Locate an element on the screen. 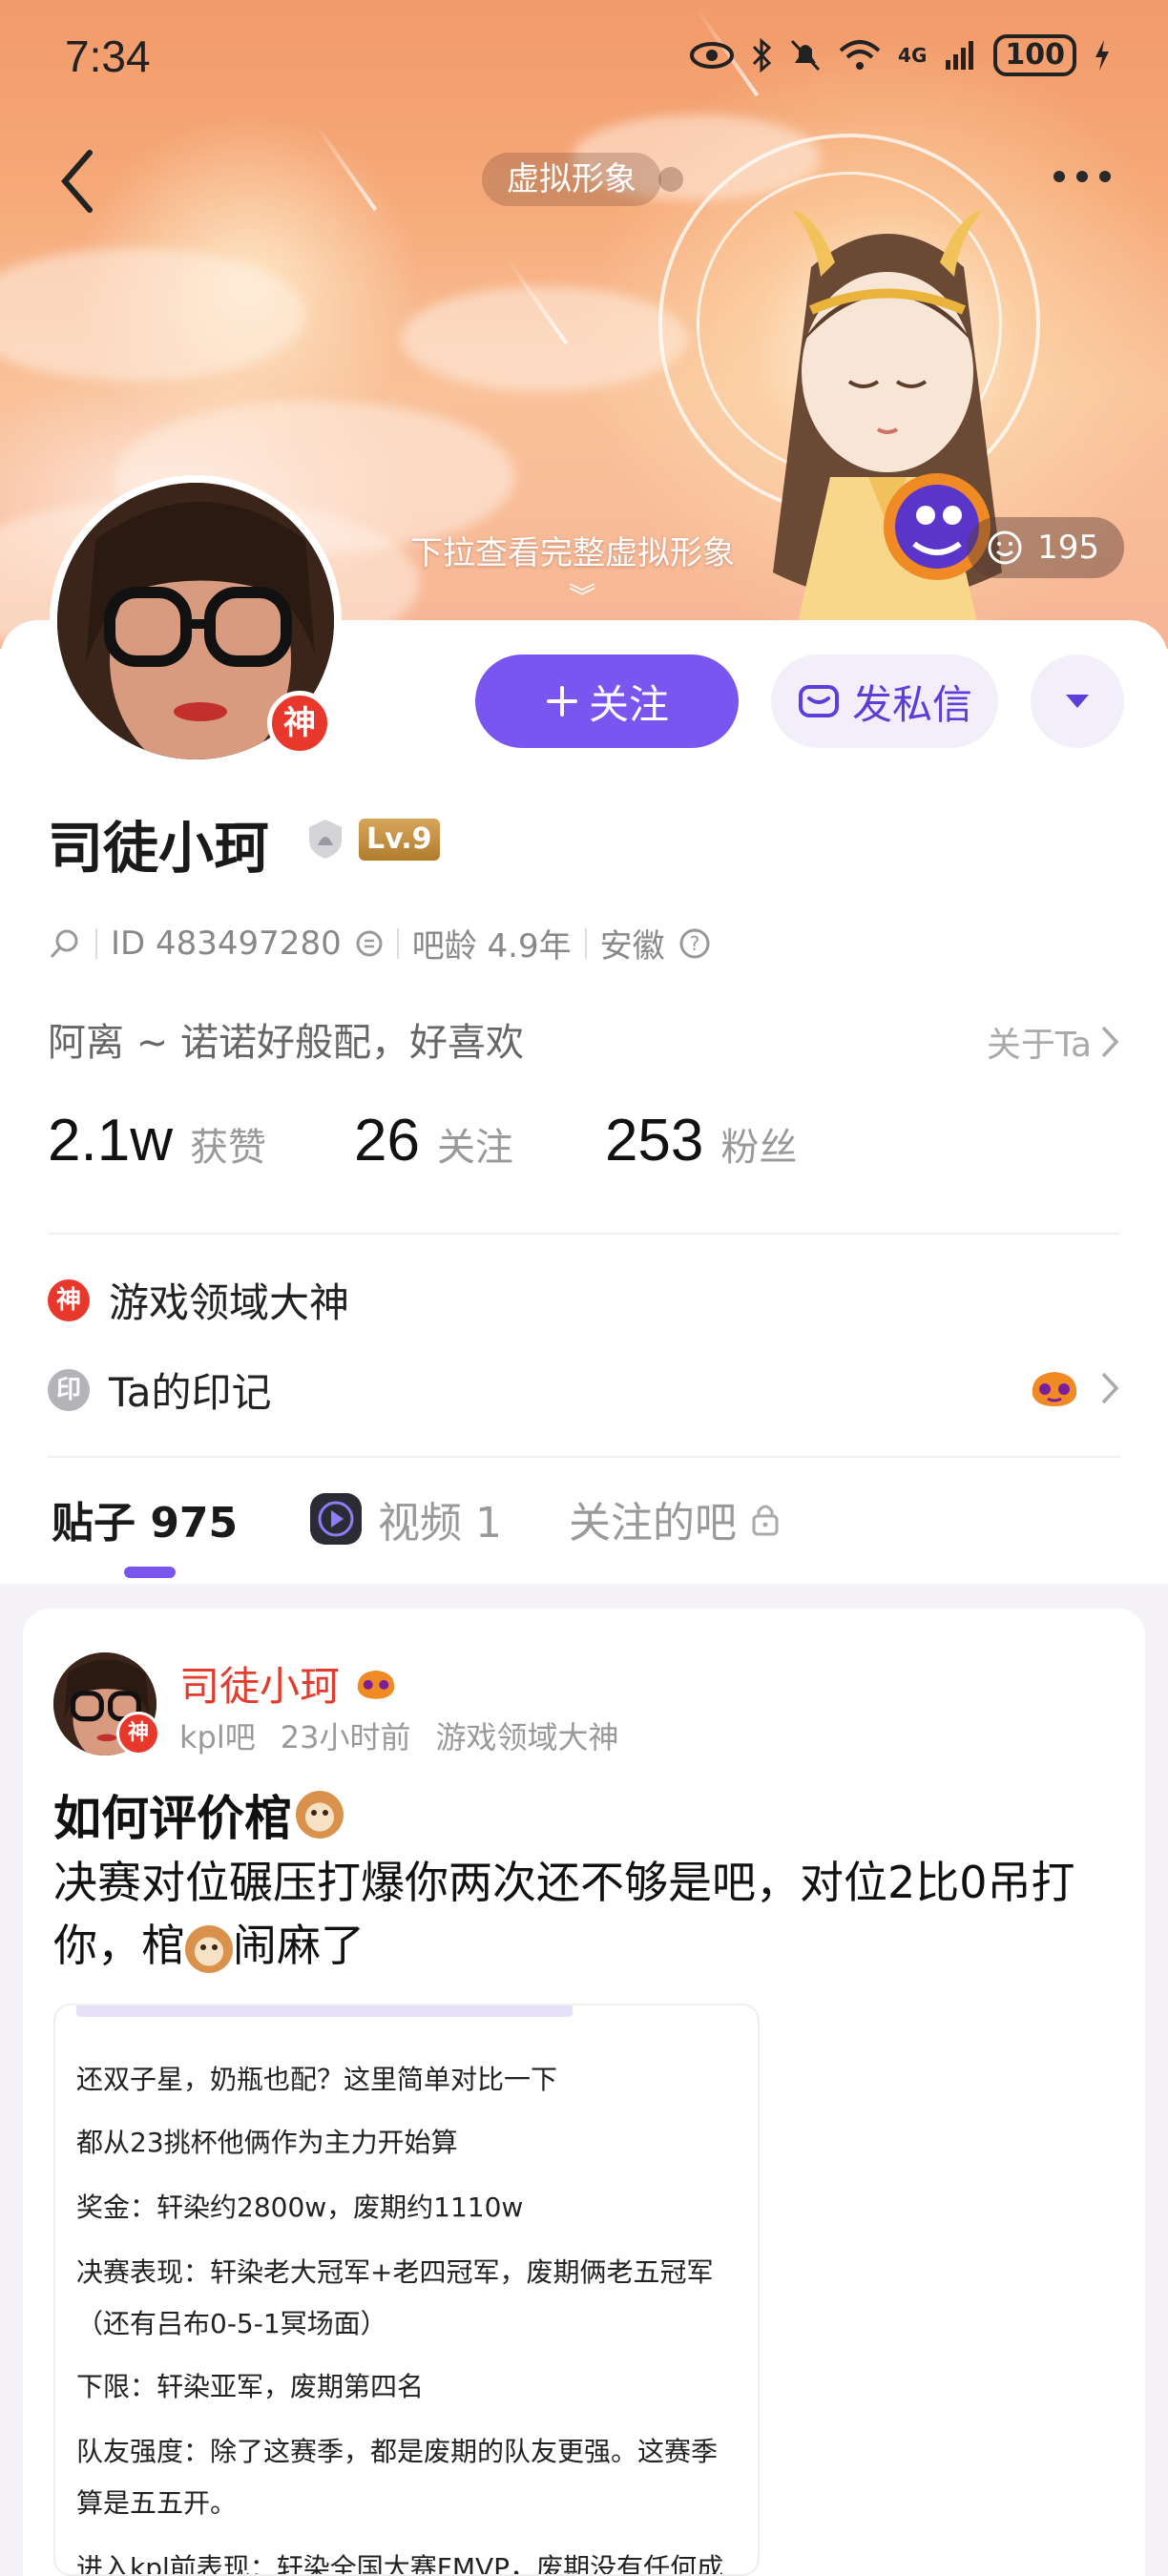  network-type: 4G is located at coordinates (913, 55).